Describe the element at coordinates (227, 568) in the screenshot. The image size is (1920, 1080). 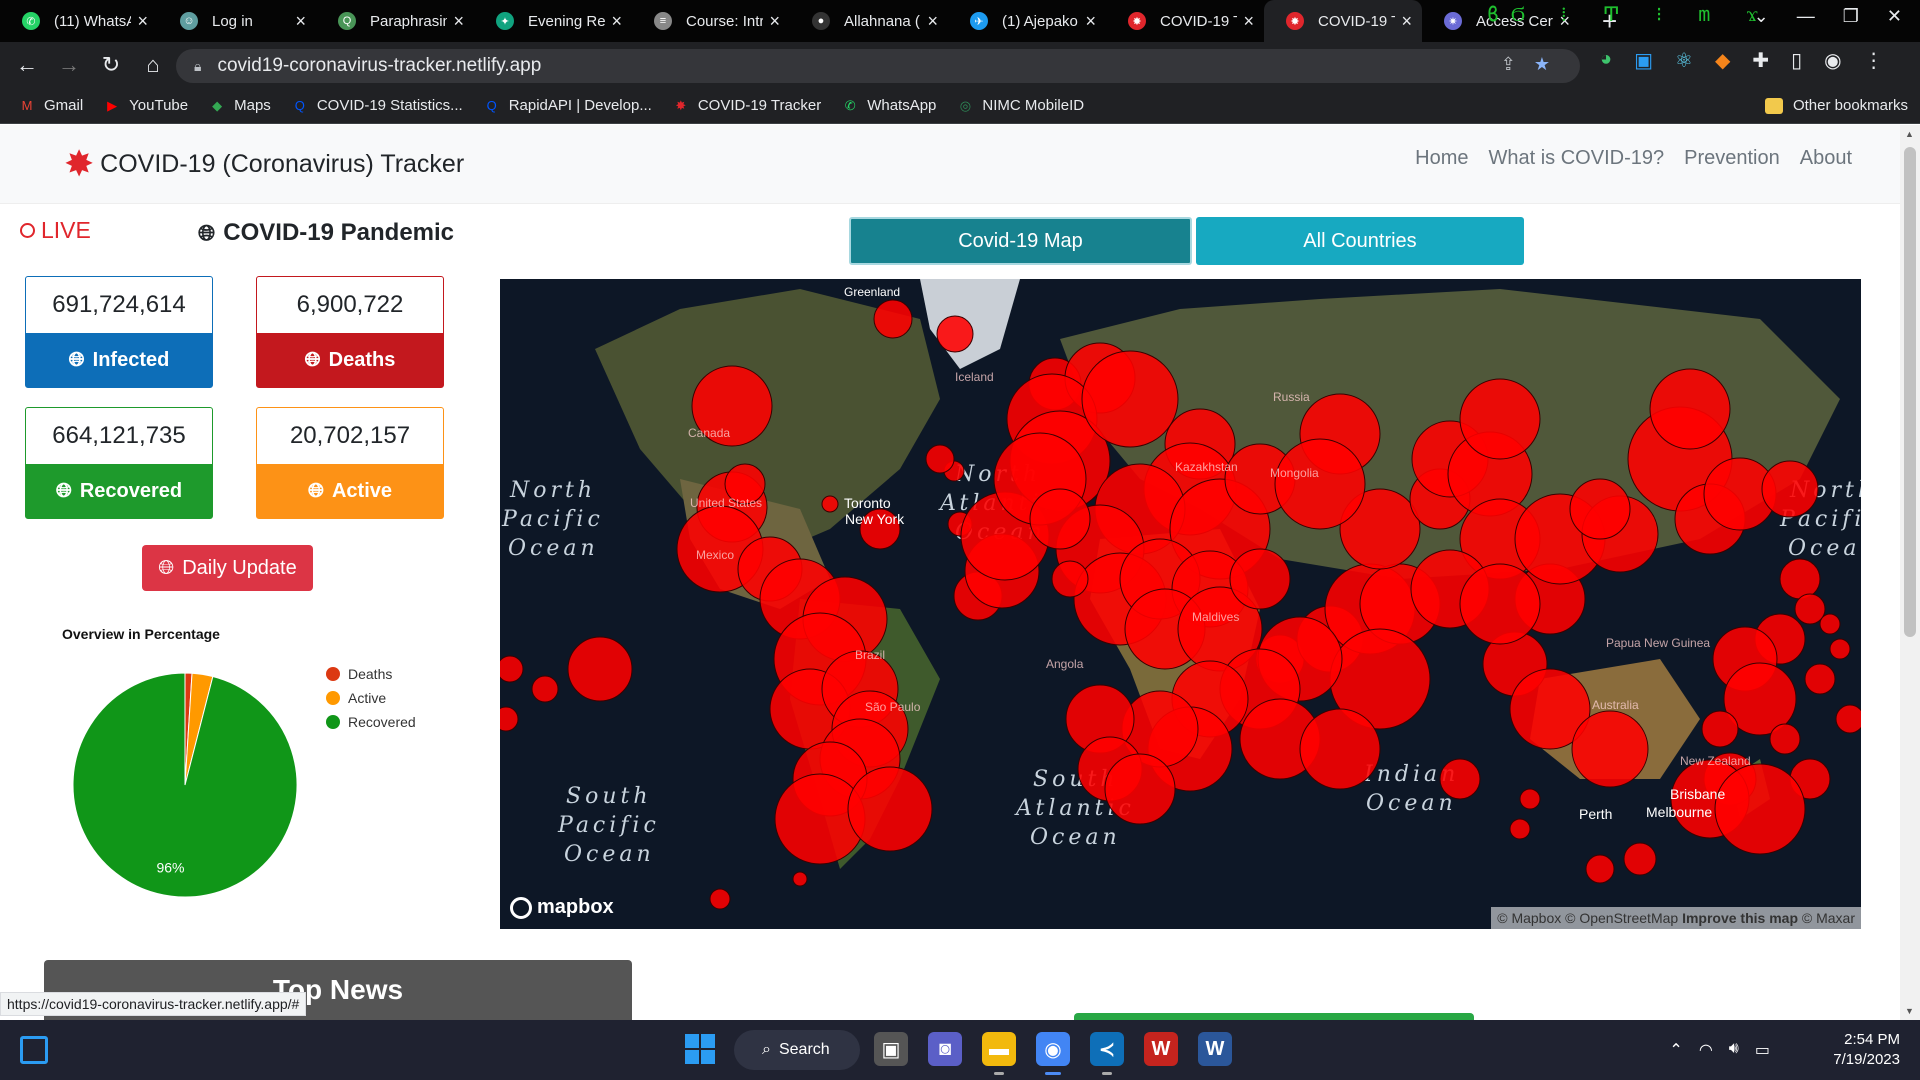
I see `daily-update-button: 🌐︎ Daily Update` at that location.